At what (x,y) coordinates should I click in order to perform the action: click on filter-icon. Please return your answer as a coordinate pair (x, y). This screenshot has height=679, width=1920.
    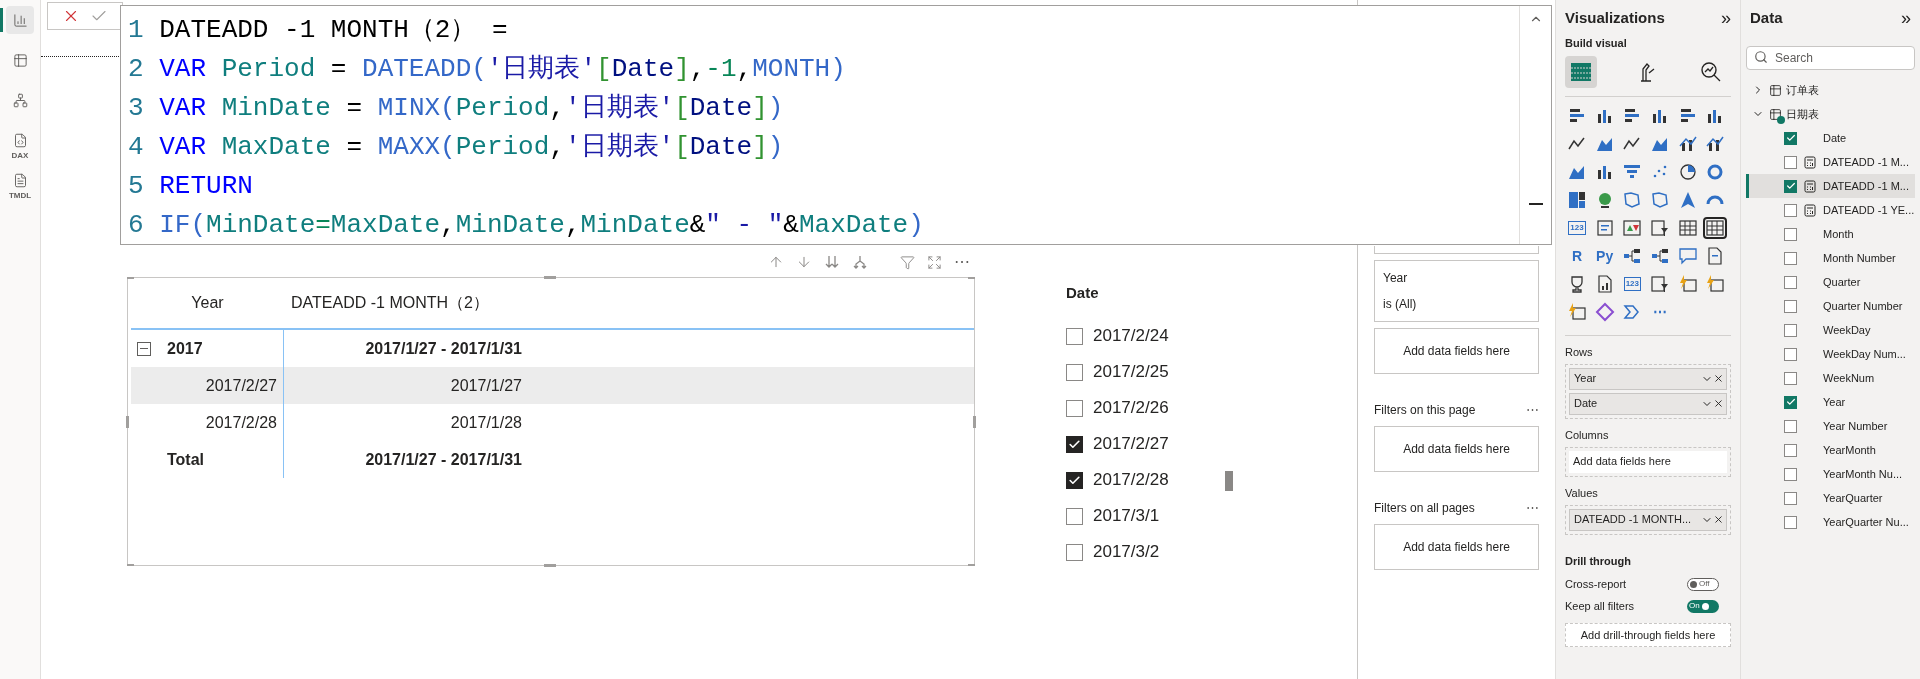
    Looking at the image, I should click on (907, 262).